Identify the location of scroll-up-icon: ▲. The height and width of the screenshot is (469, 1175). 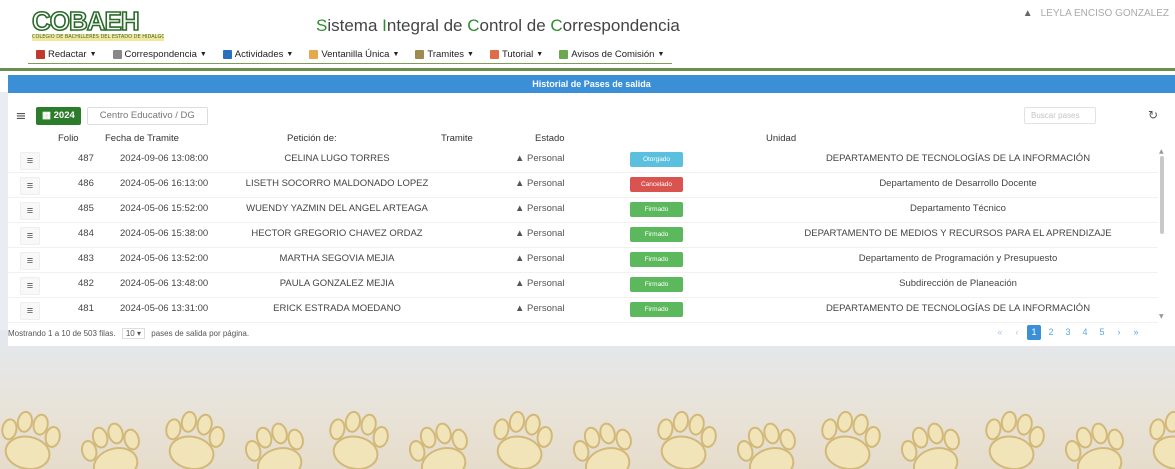
(1161, 151).